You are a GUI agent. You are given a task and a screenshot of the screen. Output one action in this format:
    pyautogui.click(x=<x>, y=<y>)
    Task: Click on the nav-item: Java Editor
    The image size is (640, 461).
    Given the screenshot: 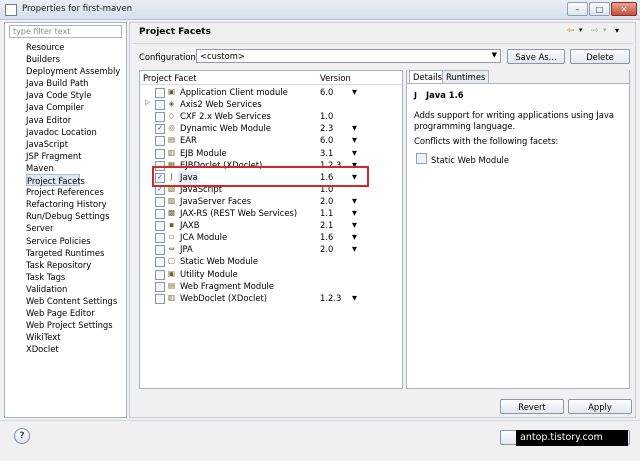 What is the action you would take?
    pyautogui.click(x=76, y=120)
    